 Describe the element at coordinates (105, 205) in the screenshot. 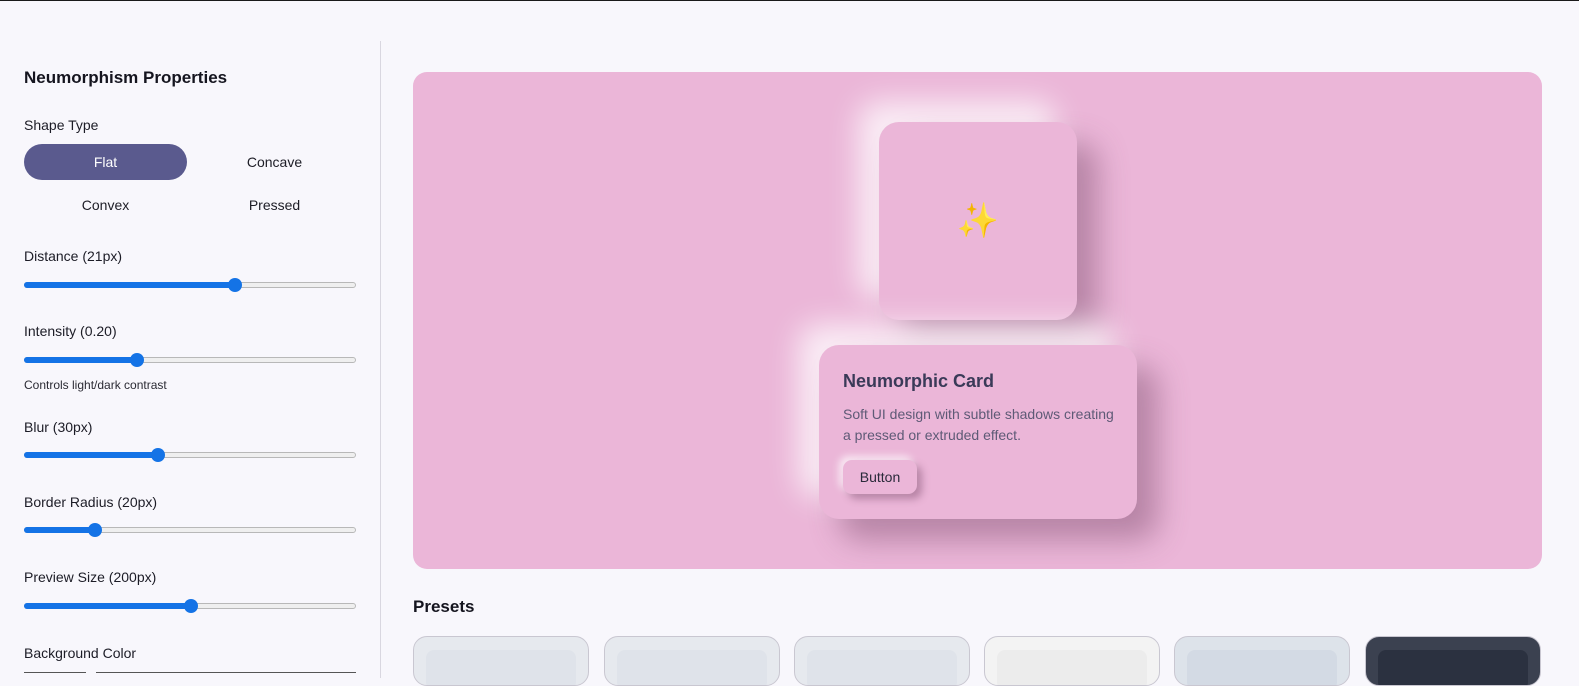

I see `shape-convex-button: Convex` at that location.